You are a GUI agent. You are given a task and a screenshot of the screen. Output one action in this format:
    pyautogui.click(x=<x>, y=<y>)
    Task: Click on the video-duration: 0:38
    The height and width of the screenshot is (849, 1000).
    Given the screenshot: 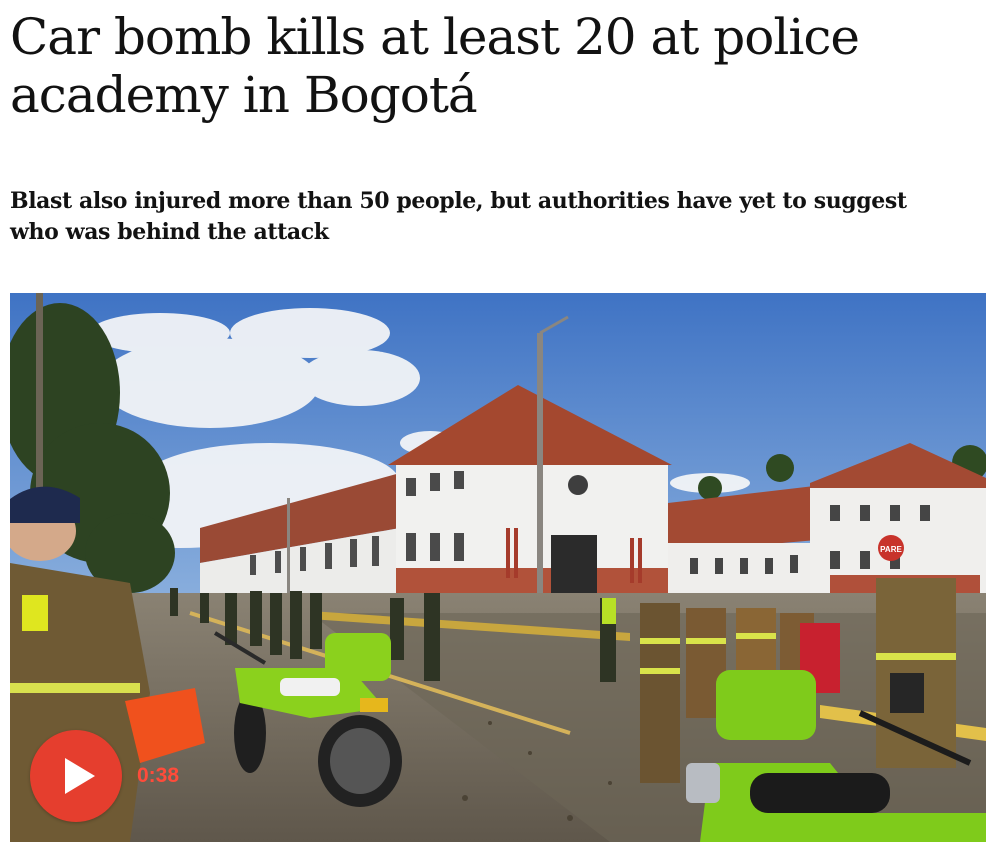 What is the action you would take?
    pyautogui.click(x=158, y=775)
    